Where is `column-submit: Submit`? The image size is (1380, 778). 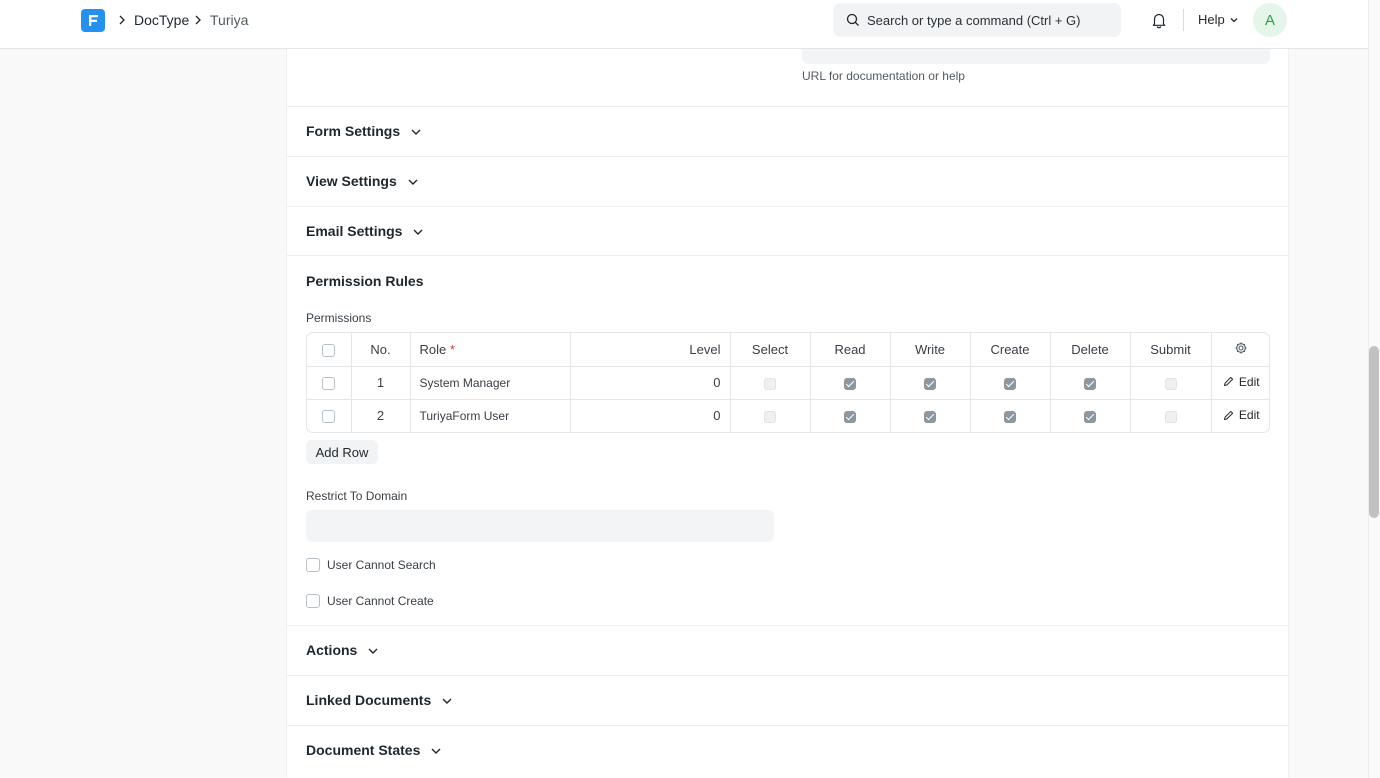 column-submit: Submit is located at coordinates (1171, 350).